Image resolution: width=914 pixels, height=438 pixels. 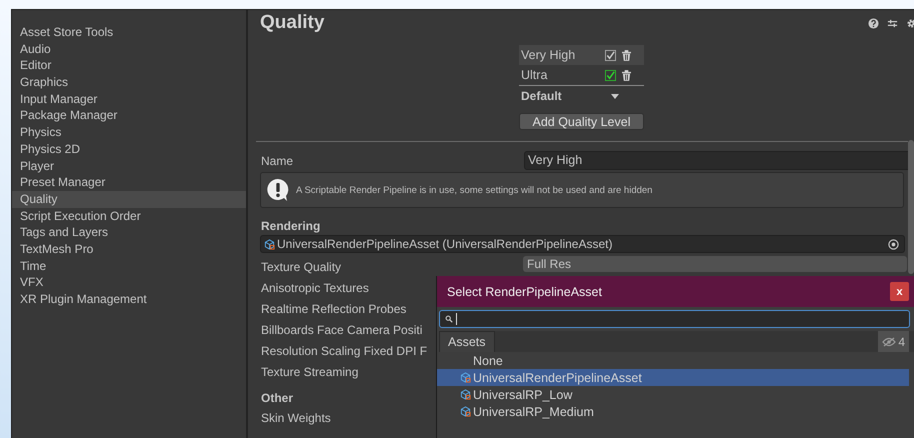 What do you see at coordinates (278, 190) in the screenshot?
I see `warning-icon` at bounding box center [278, 190].